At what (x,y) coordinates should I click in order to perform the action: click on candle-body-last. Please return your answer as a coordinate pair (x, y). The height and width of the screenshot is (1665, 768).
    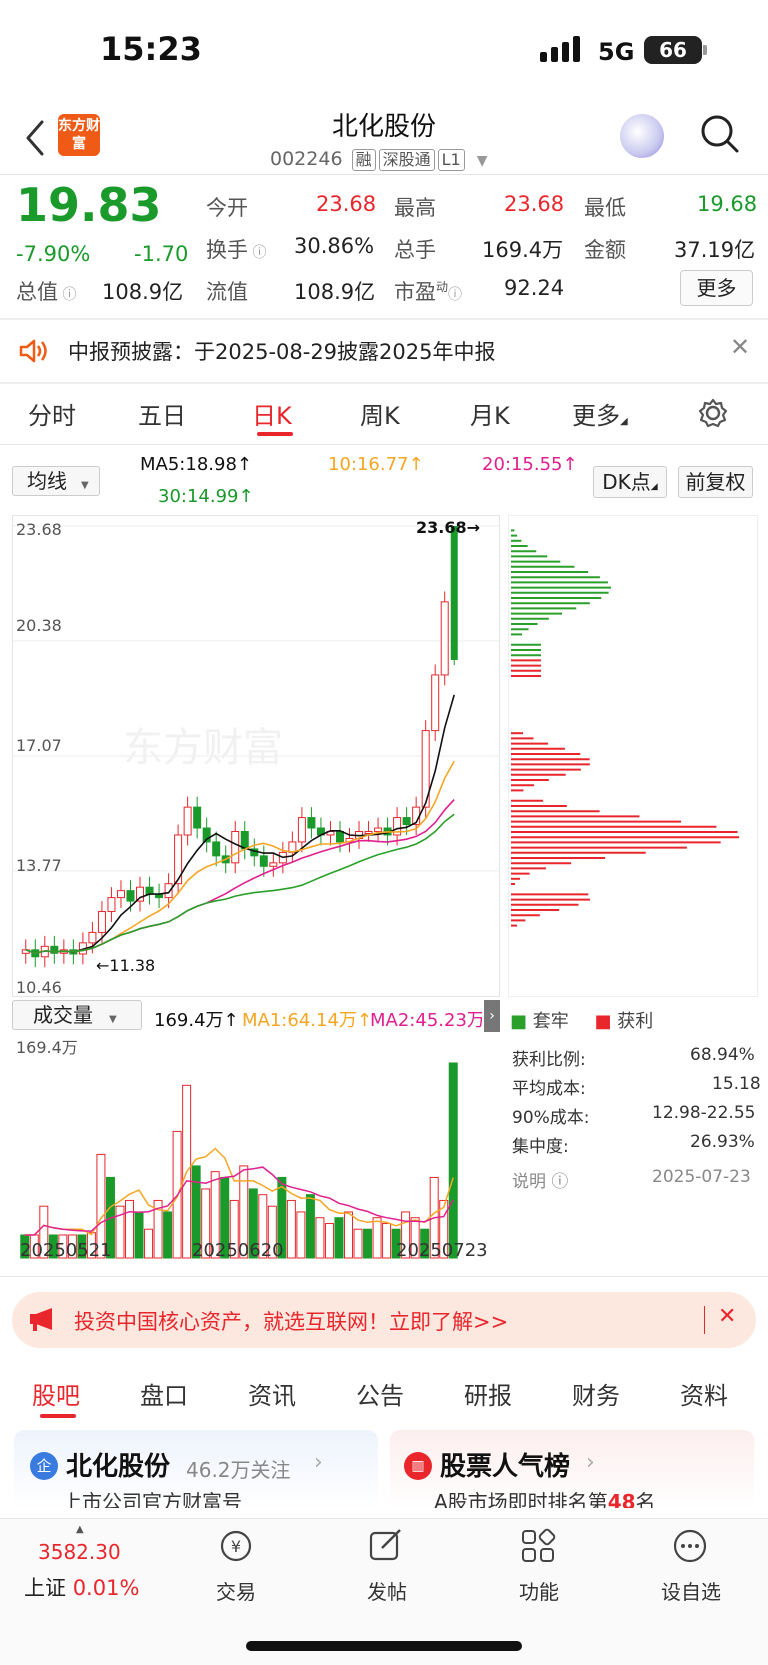
    Looking at the image, I should click on (454, 593).